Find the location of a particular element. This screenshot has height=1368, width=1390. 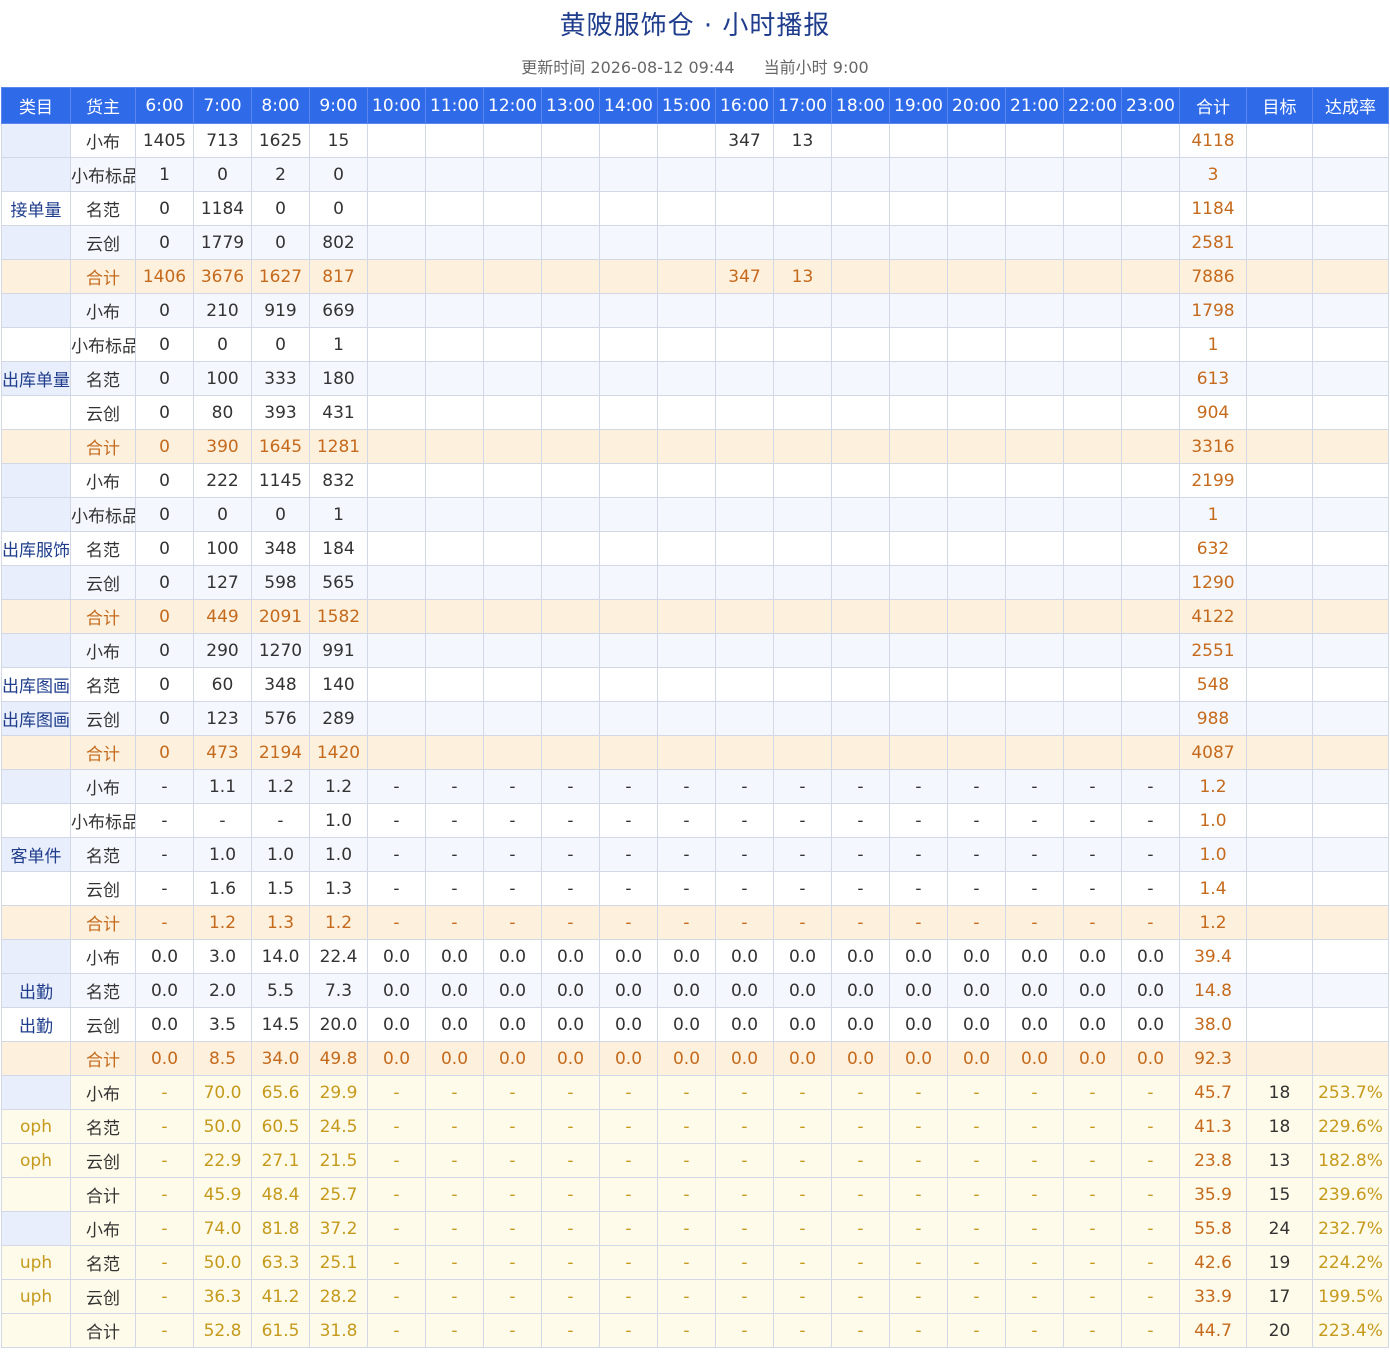

sum-cell: 988 is located at coordinates (1213, 718).